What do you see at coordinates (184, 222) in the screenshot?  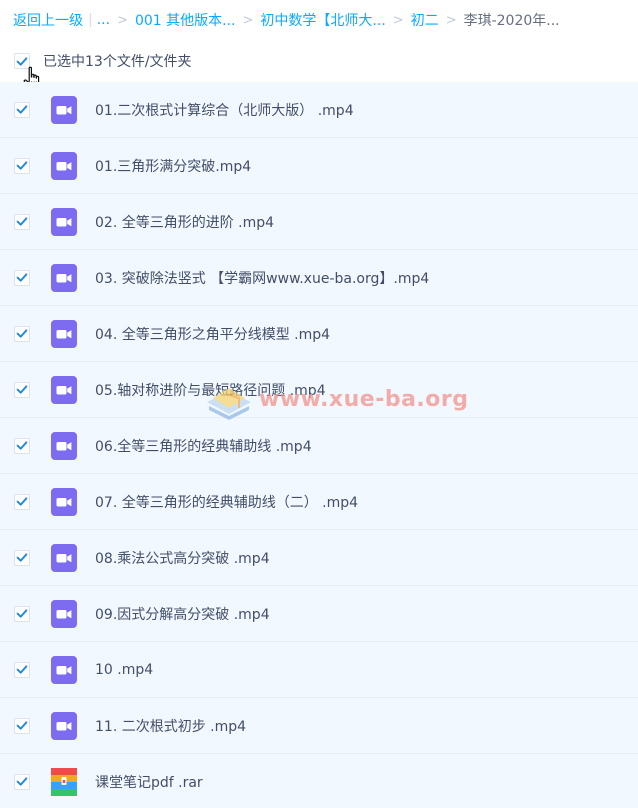 I see `file-name: 02. 全等三角形的进阶 .mp4` at bounding box center [184, 222].